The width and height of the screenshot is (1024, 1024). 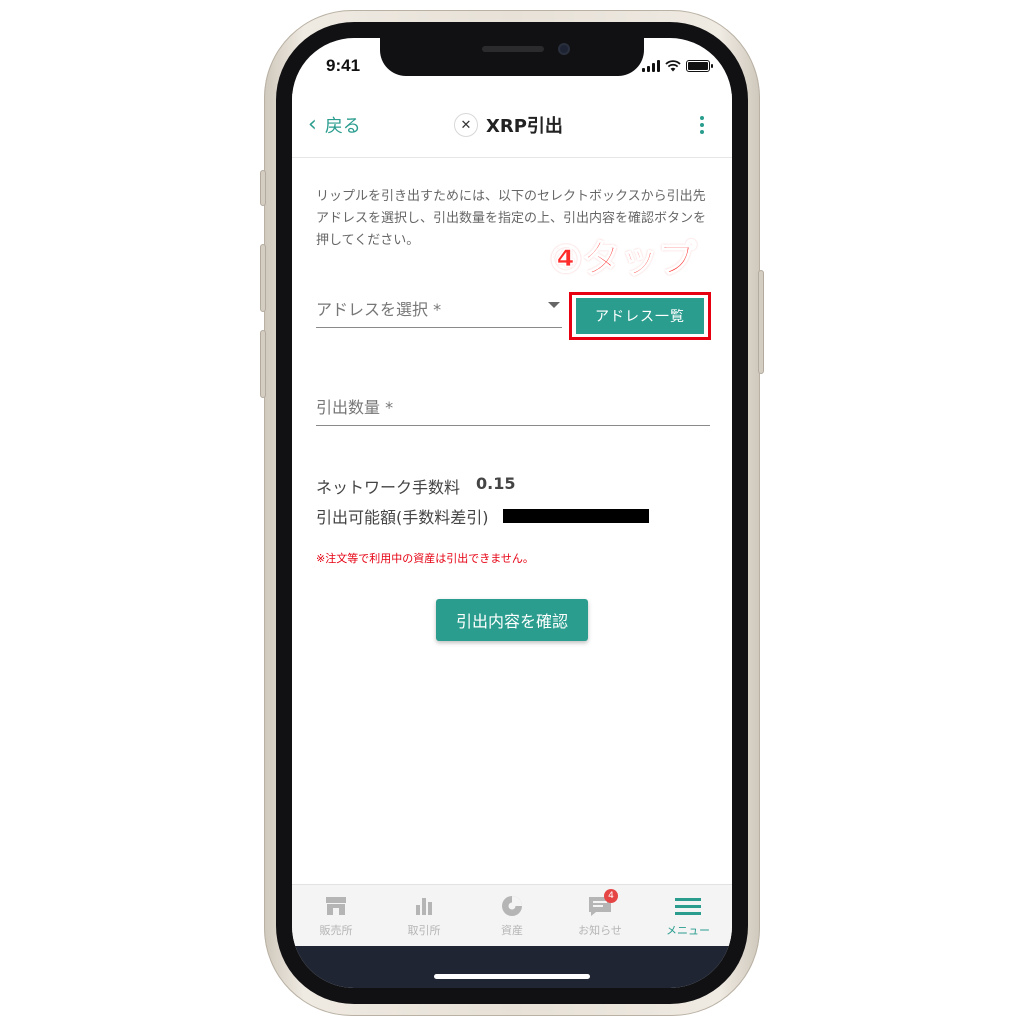 What do you see at coordinates (336, 930) in the screenshot?
I see `nav-label-store: 販売所` at bounding box center [336, 930].